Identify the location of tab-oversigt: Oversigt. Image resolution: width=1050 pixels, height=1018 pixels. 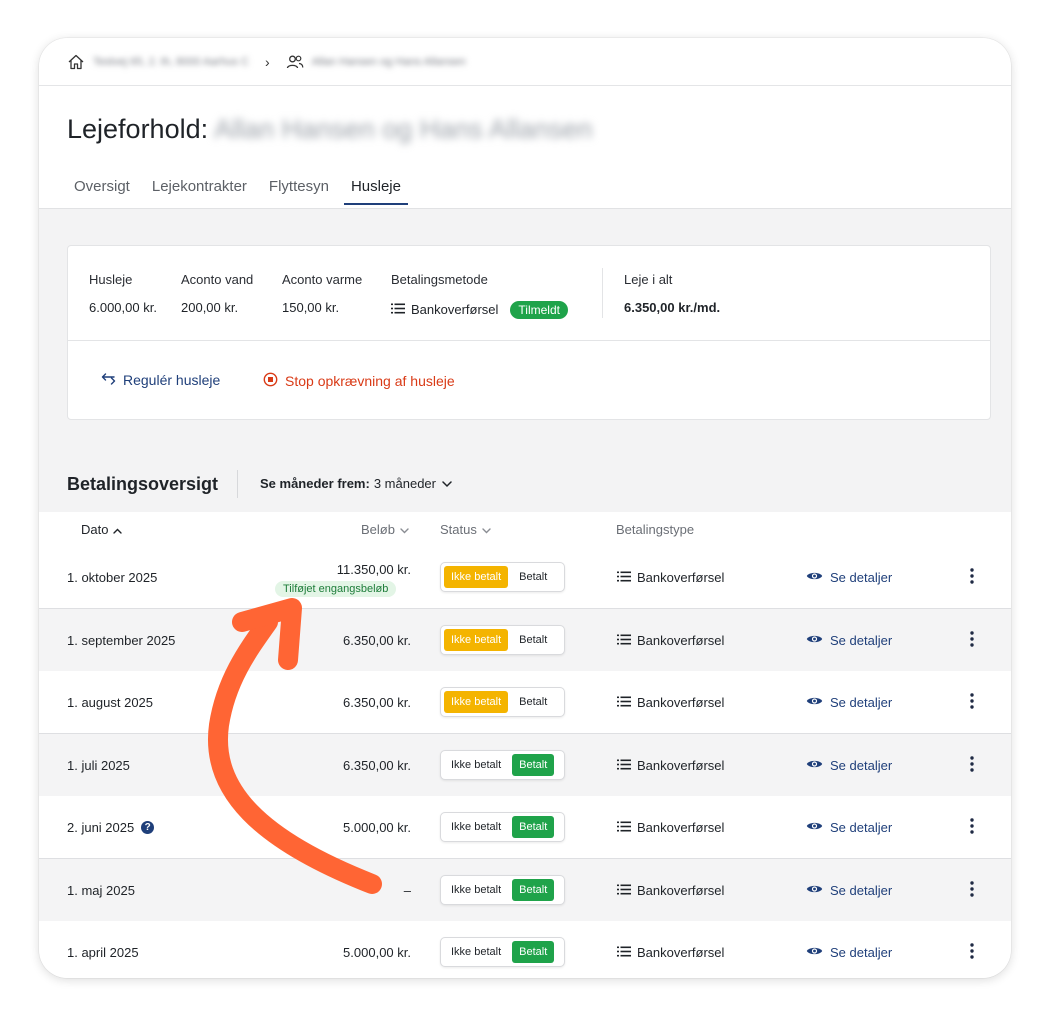
(102, 191).